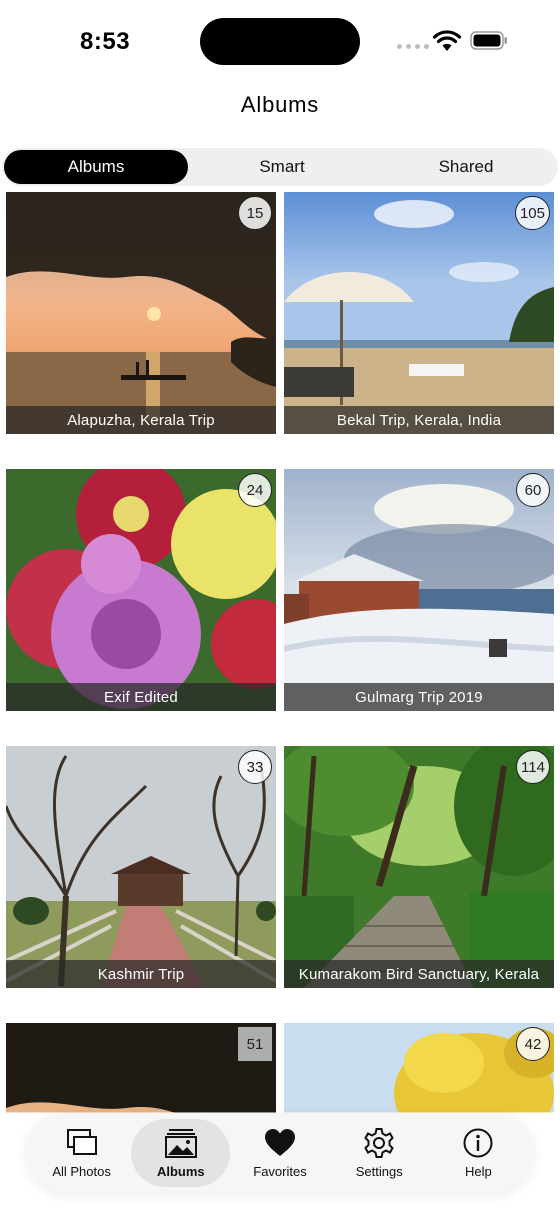 Image resolution: width=560 pixels, height=1217 pixels. I want to click on status-bar: 8:53, so click(280, 42).